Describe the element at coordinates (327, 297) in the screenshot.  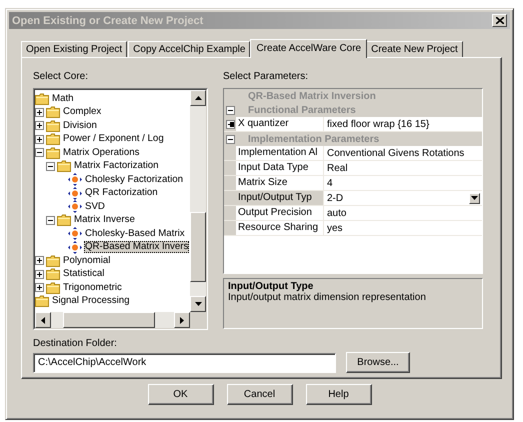
I see `description-text: Input/output matrix dimension representation` at that location.